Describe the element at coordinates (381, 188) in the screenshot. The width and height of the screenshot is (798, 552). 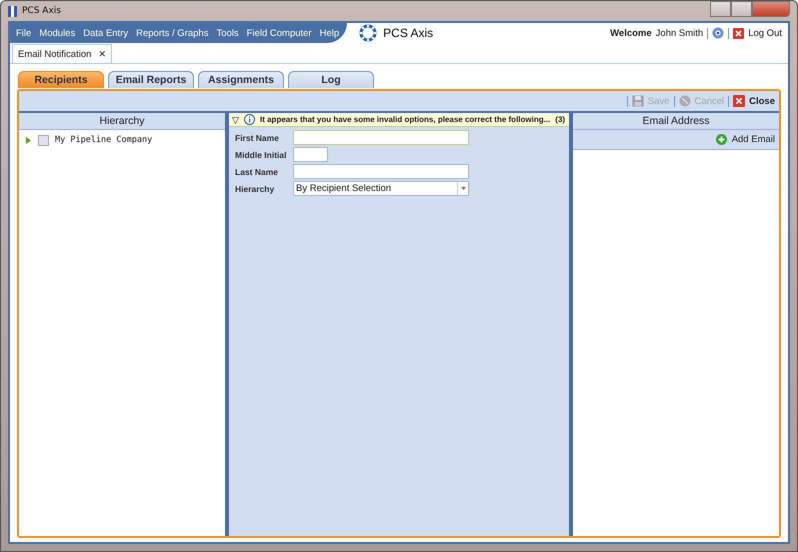
I see `dropdown: By Recipient Selection` at that location.